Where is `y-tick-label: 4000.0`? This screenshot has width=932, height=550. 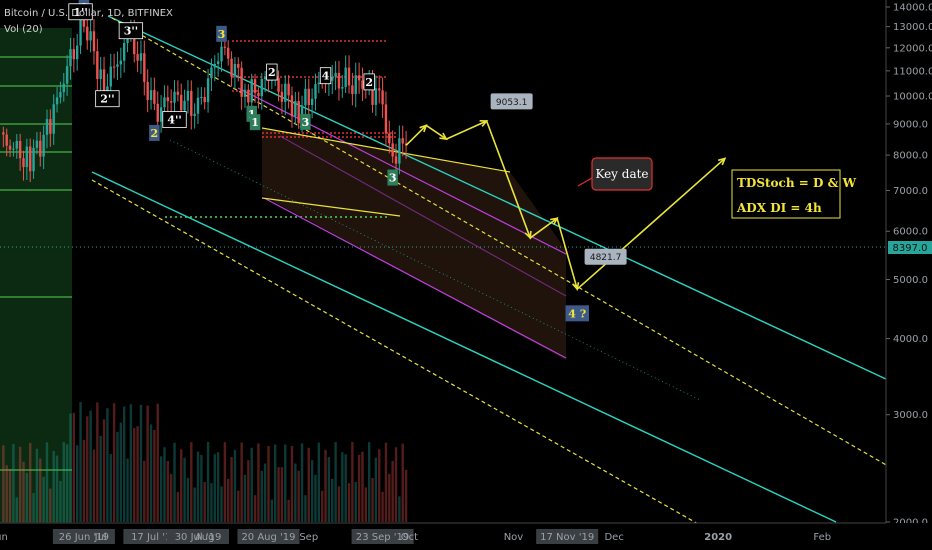
y-tick-label: 4000.0 is located at coordinates (910, 339).